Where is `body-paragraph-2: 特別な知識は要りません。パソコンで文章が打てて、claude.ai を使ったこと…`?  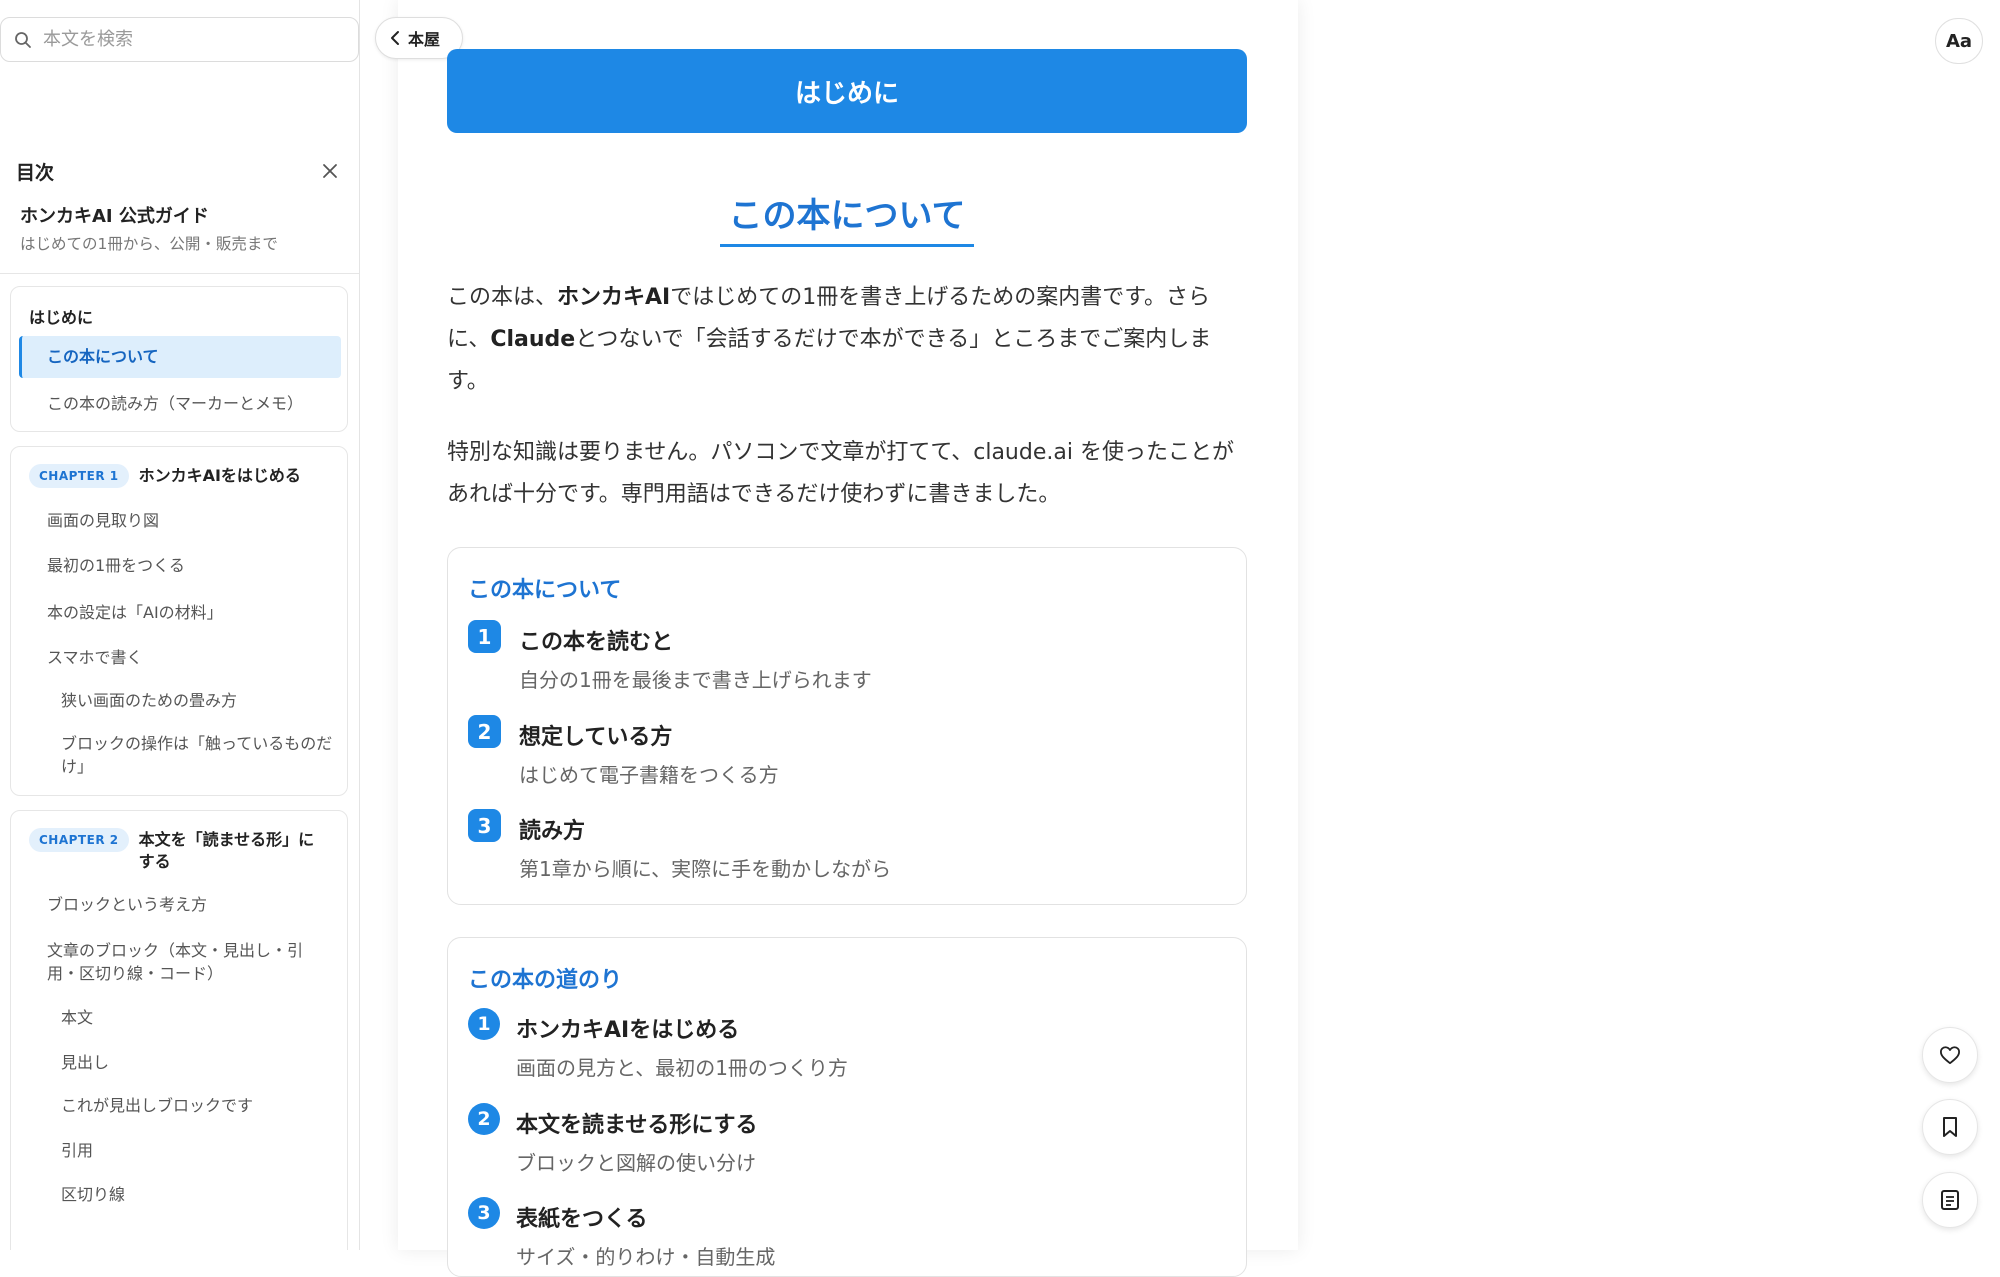 body-paragraph-2: 特別な知識は要りません。パソコンで文章が打てて、claude.ai を使ったこと… is located at coordinates (840, 473).